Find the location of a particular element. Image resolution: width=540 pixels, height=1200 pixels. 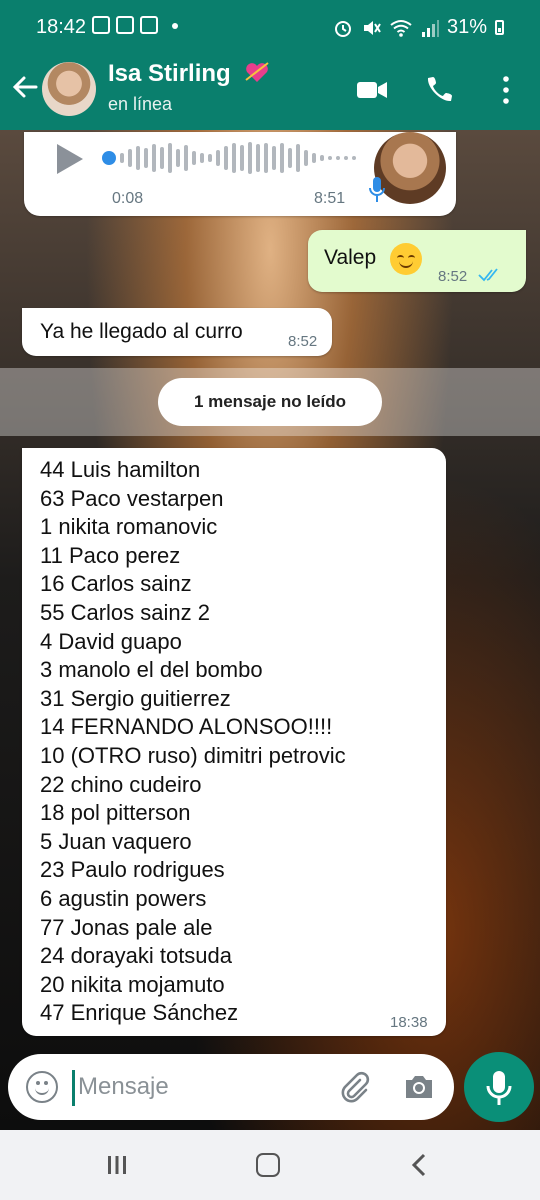

video-call-icon is located at coordinates (372, 90).